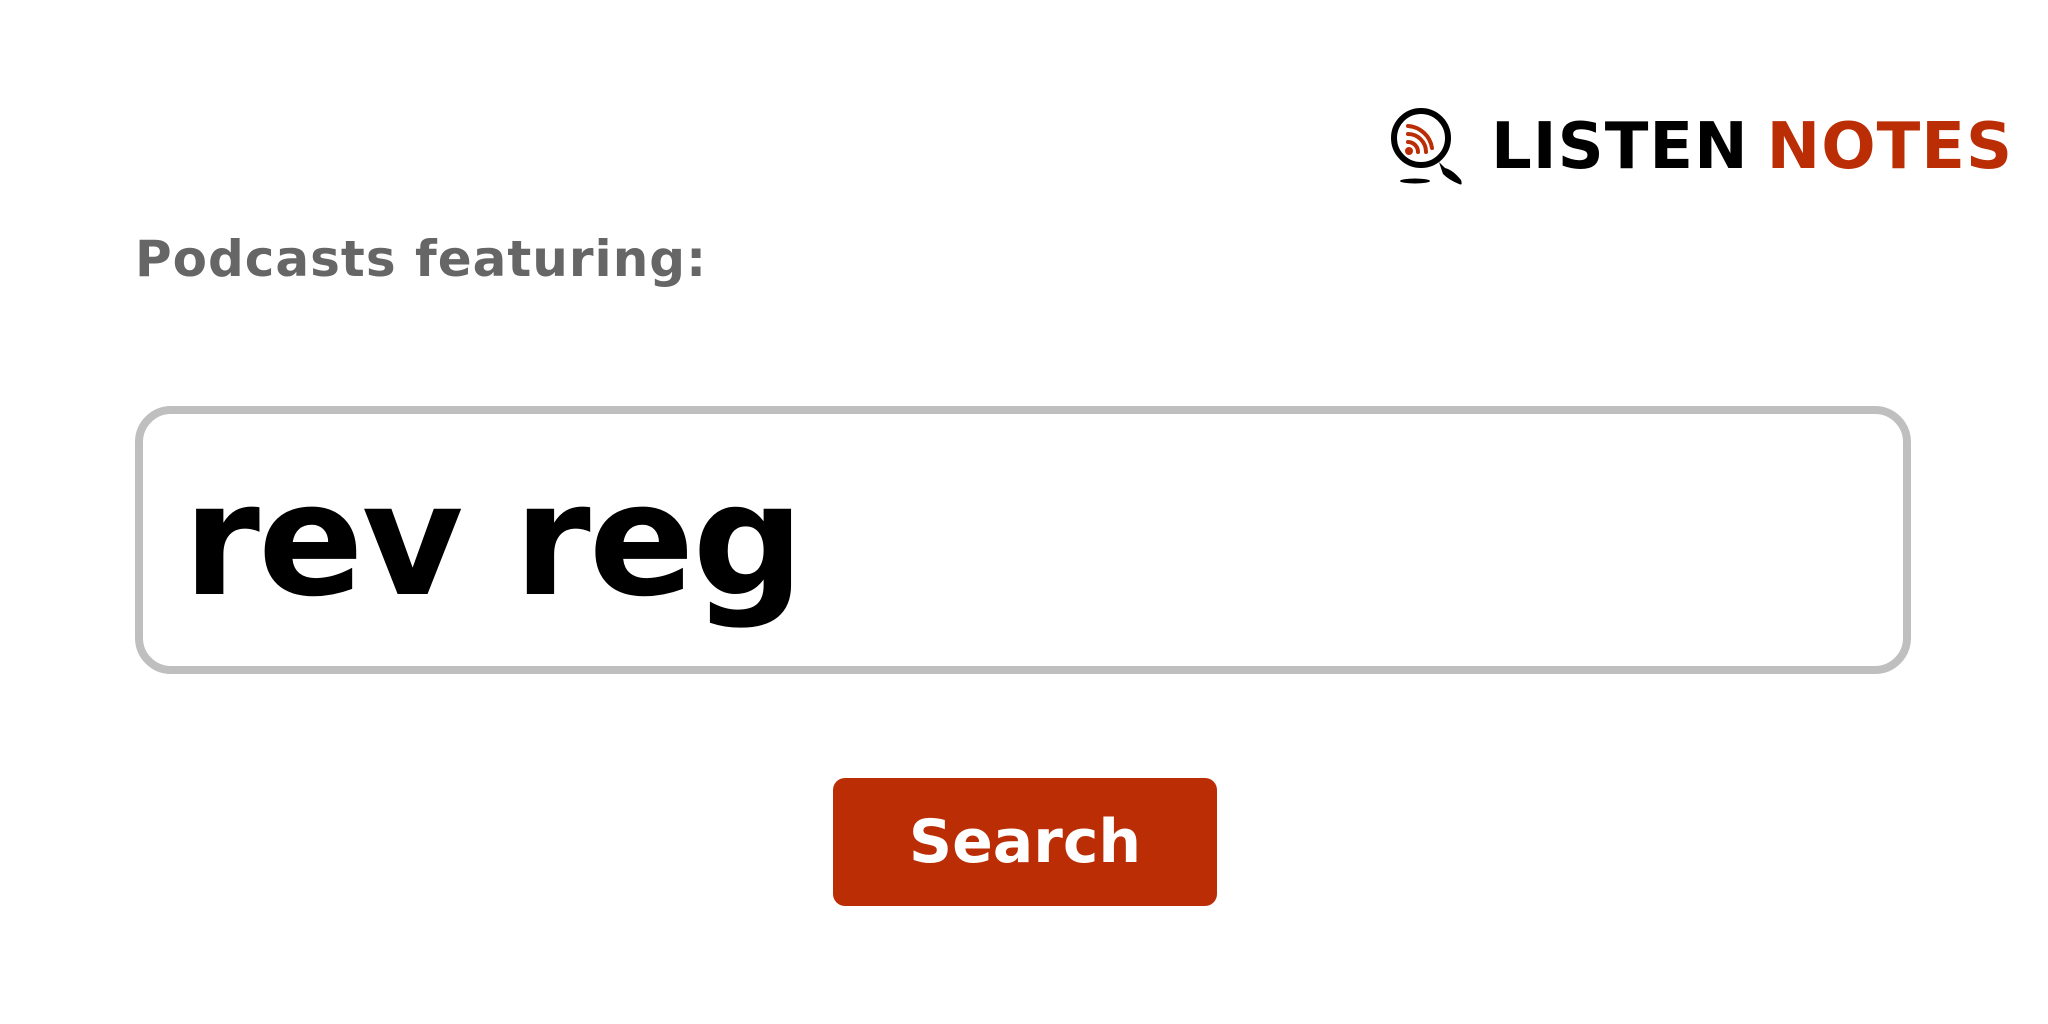 Image resolution: width=2048 pixels, height=1024 pixels. Describe the element at coordinates (1426, 146) in the screenshot. I see `podcast-search-magnifier-icon` at that location.